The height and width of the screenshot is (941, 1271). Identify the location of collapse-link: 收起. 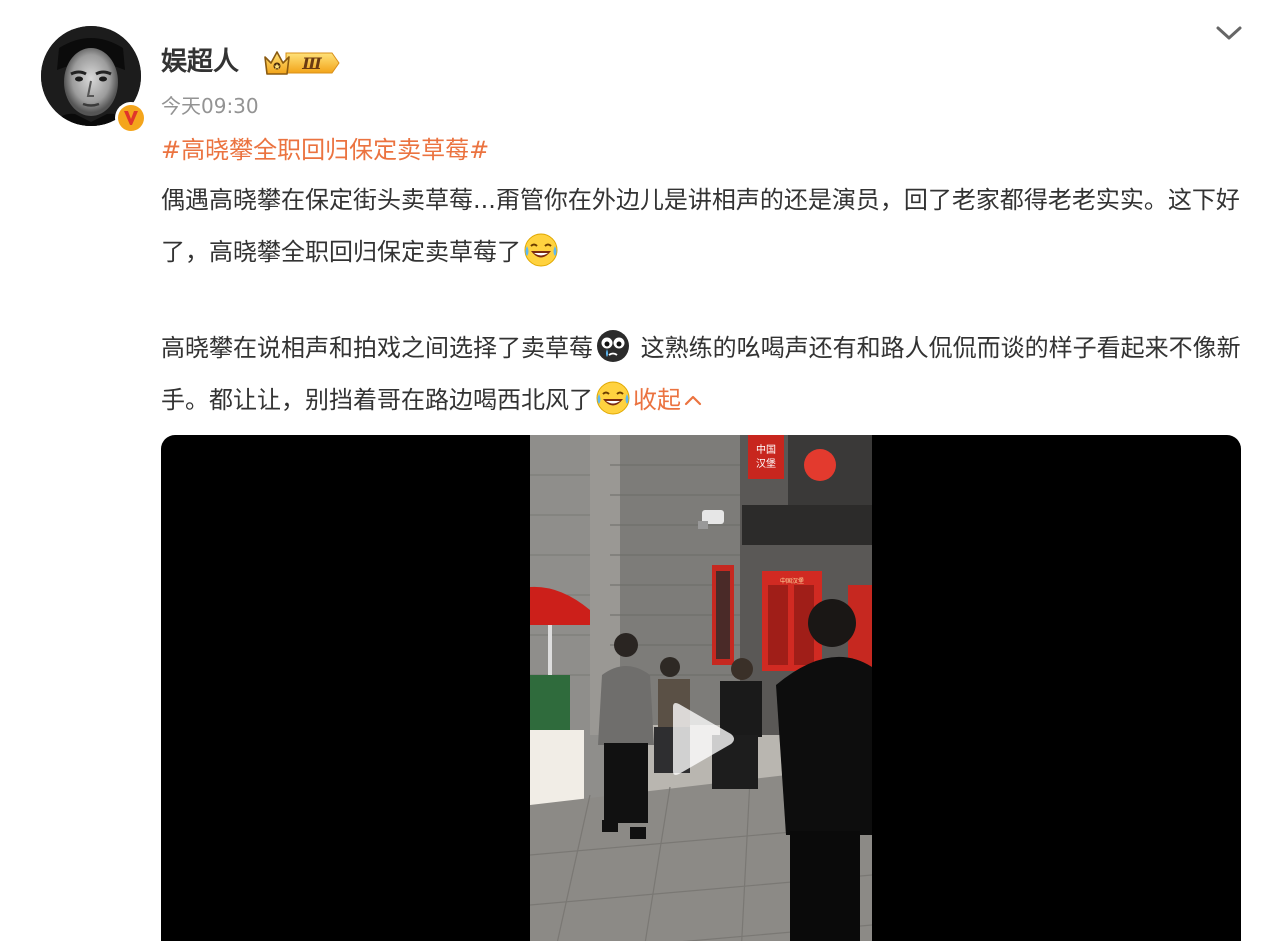
(667, 400).